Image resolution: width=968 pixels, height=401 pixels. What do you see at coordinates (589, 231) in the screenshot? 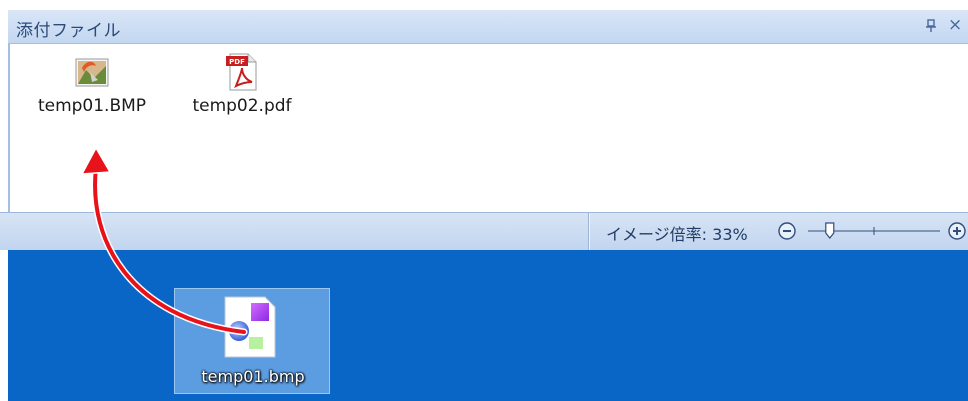
I see `status-bar-divider-highlight` at bounding box center [589, 231].